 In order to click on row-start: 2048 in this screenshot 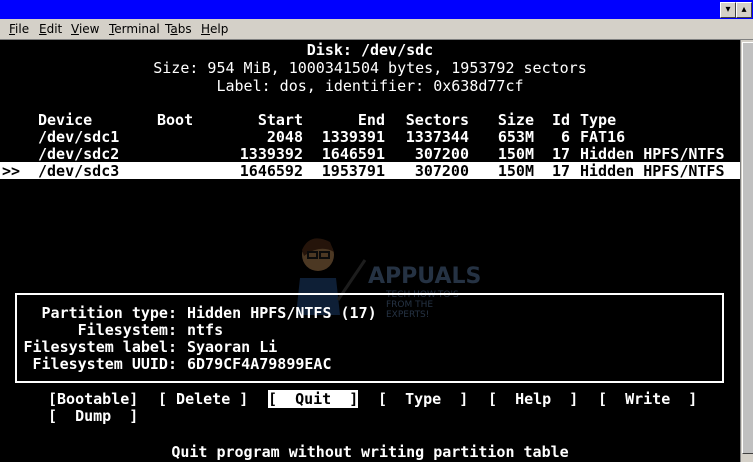, I will do `click(284, 137)`.